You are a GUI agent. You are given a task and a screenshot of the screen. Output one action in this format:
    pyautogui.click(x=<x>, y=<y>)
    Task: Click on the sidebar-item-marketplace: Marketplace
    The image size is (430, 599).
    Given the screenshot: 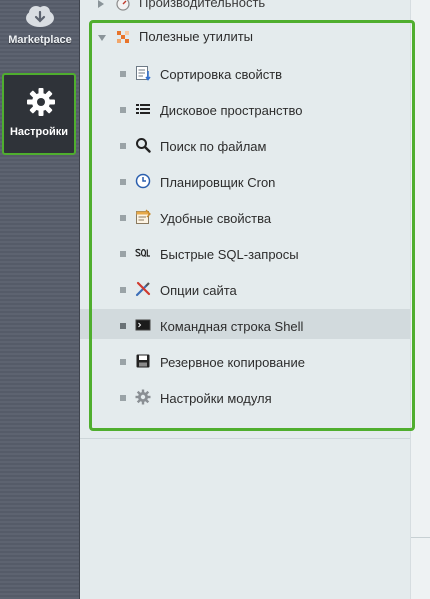 What is the action you would take?
    pyautogui.click(x=40, y=35)
    